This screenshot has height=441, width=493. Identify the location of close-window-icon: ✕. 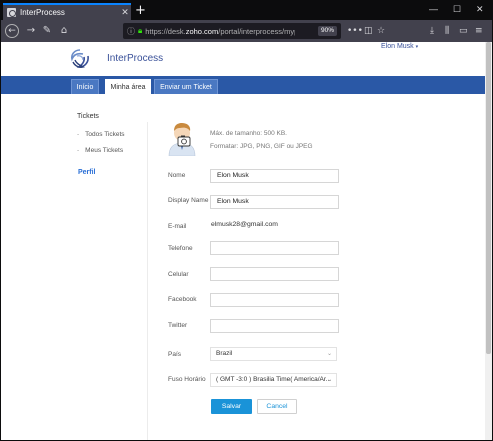
(480, 9).